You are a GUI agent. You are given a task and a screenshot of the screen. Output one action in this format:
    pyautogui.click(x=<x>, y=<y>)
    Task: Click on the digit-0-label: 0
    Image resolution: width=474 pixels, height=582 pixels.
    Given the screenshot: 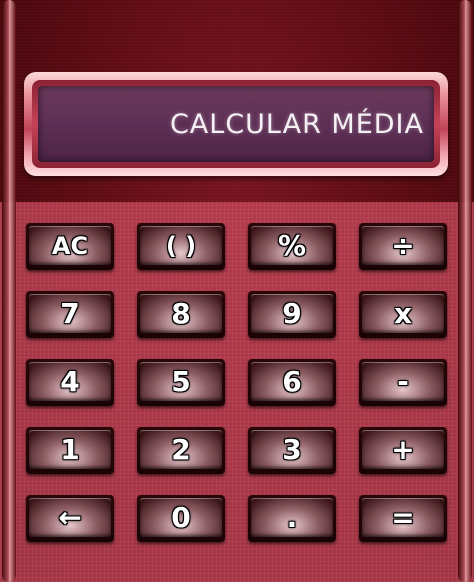 What is the action you would take?
    pyautogui.click(x=181, y=517)
    